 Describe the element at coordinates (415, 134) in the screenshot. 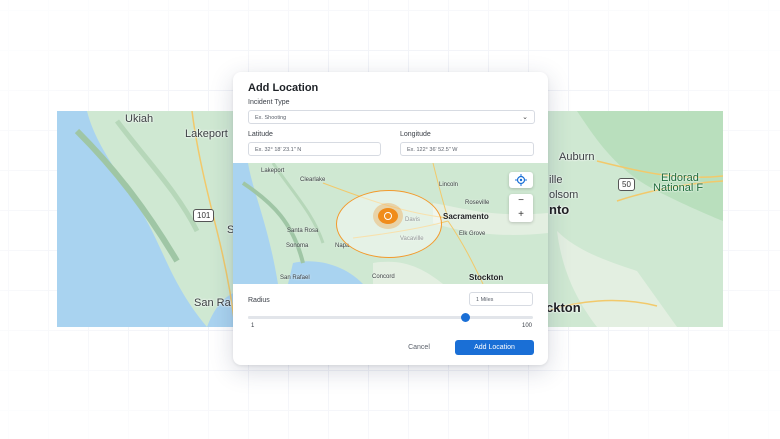

I see `longitude-label: Longitude` at that location.